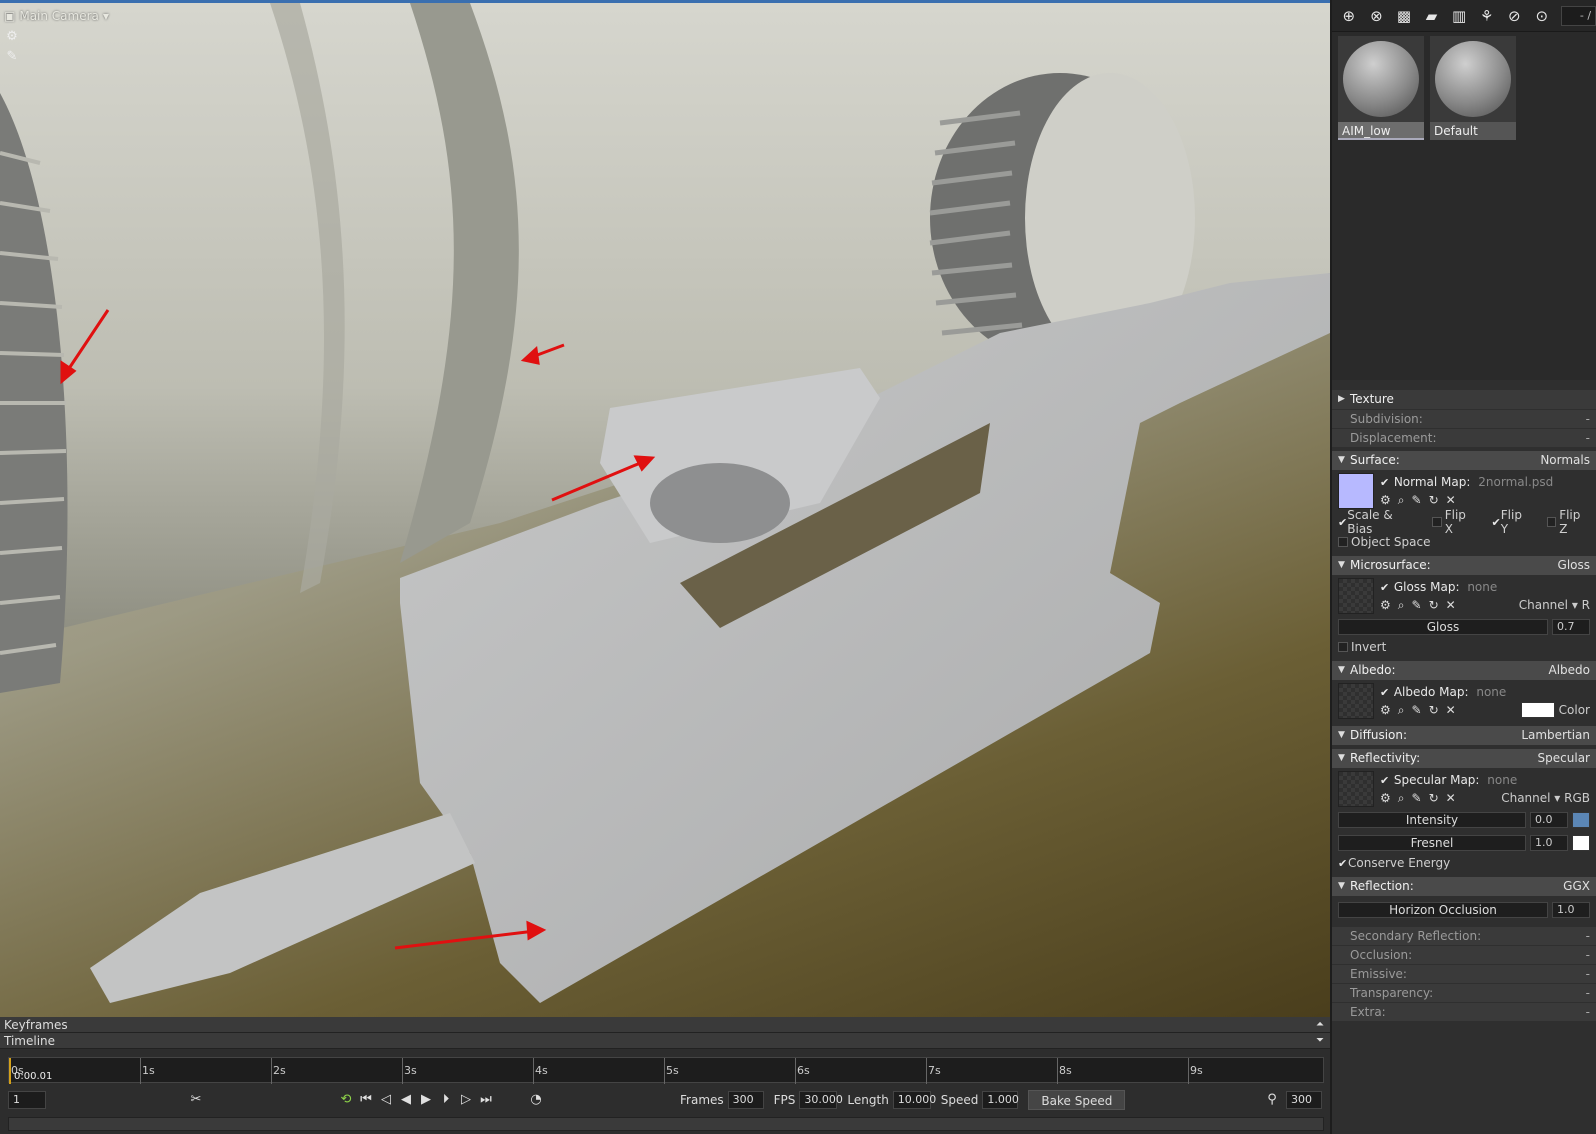  I want to click on surface-mode-dropdown: Normals, so click(1568, 460).